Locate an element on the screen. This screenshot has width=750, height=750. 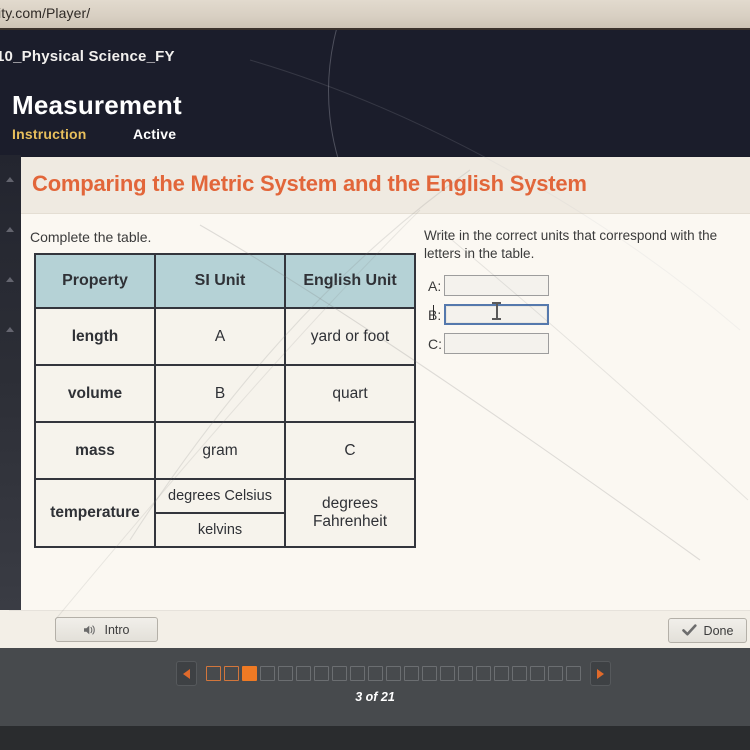
course-name: 10_Physical Science_FY is located at coordinates (87, 56).